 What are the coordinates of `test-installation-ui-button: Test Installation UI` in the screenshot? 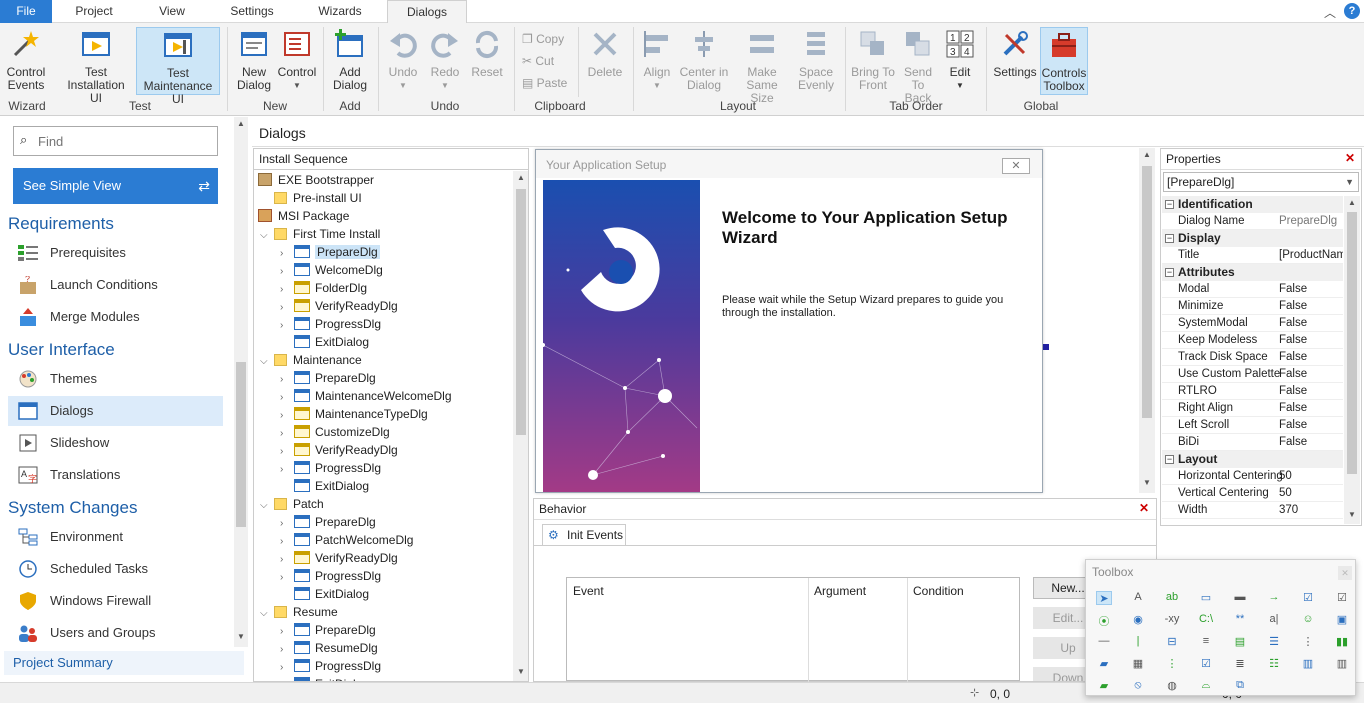 It's located at (96, 66).